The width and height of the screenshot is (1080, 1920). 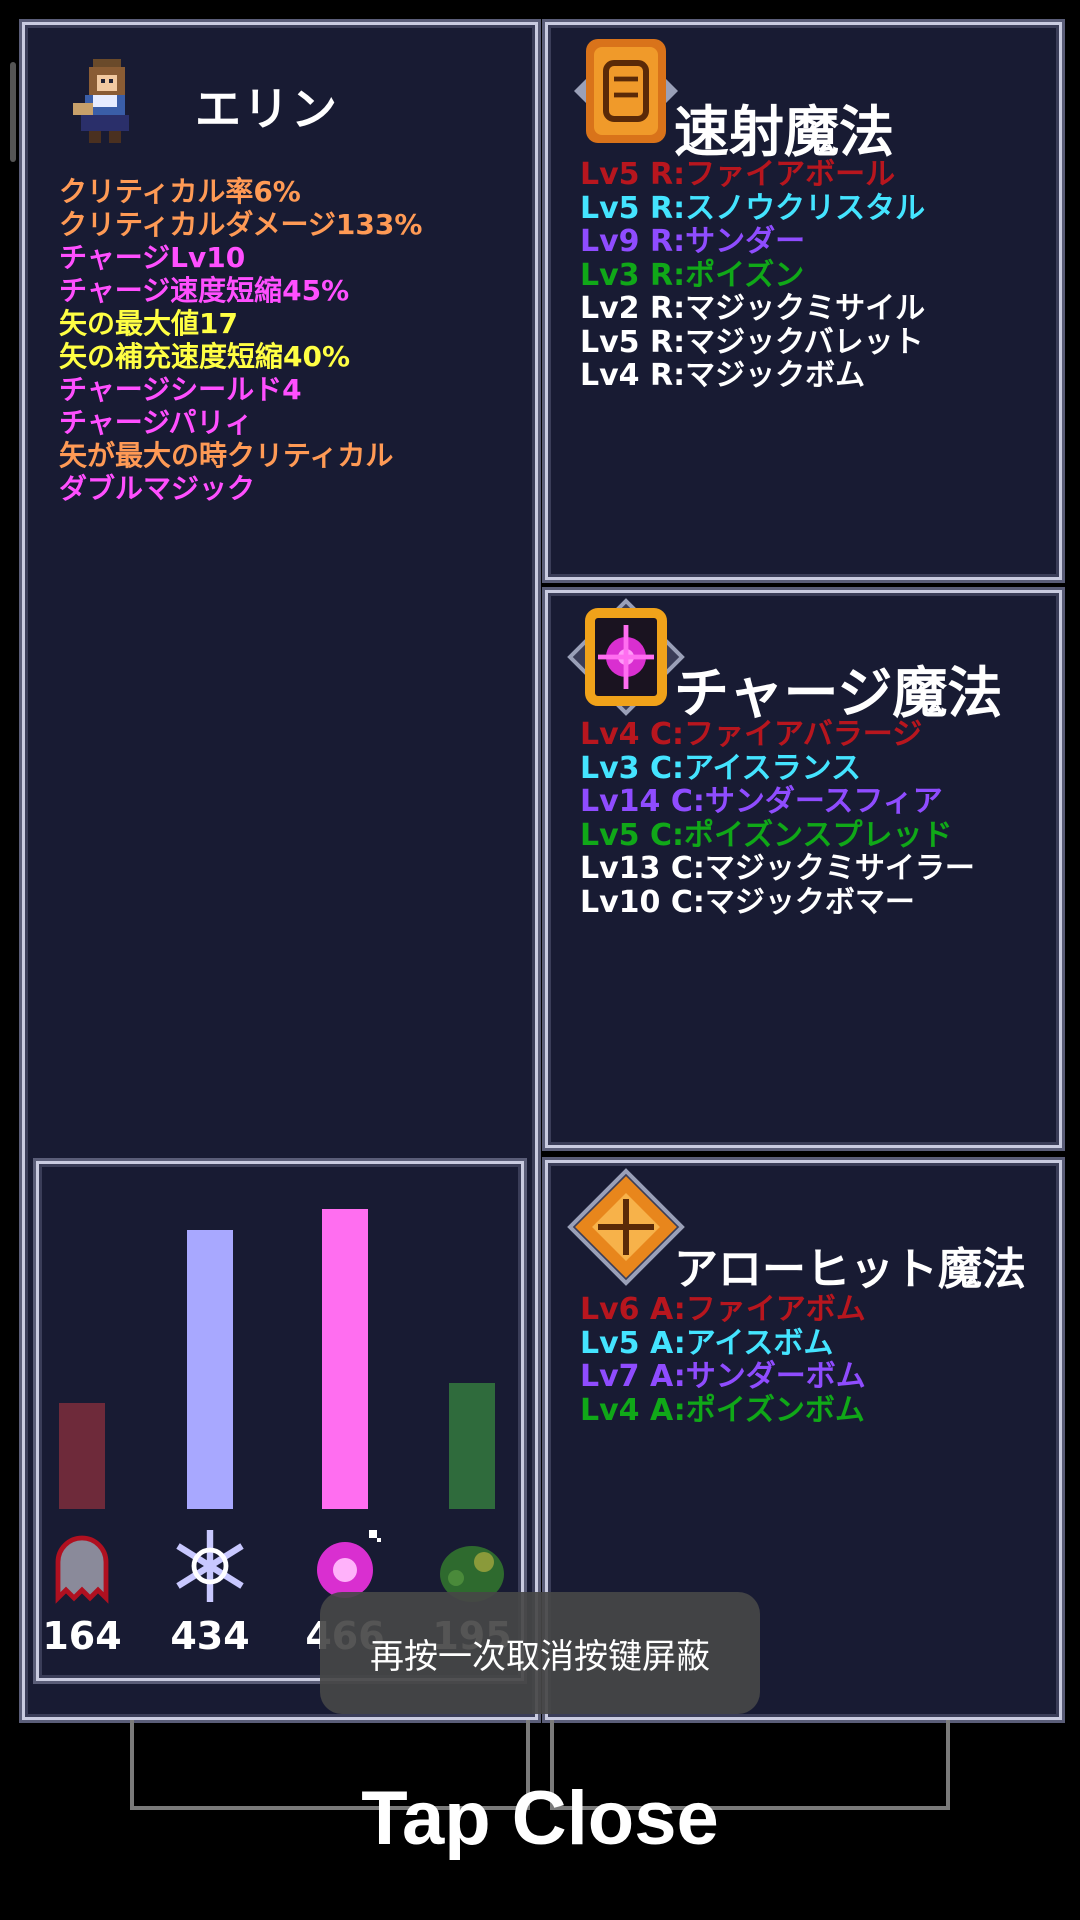 I want to click on trait-item: クリティカル率6%, so click(x=180, y=191).